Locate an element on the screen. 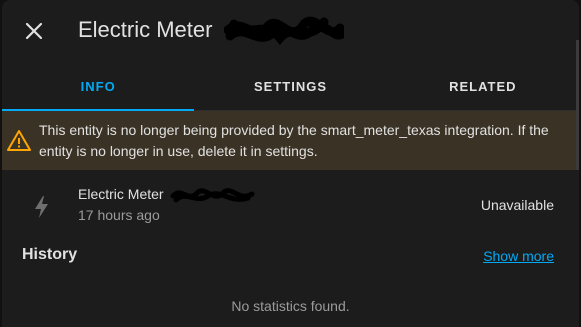  lightning-bolt-icon is located at coordinates (41, 207).